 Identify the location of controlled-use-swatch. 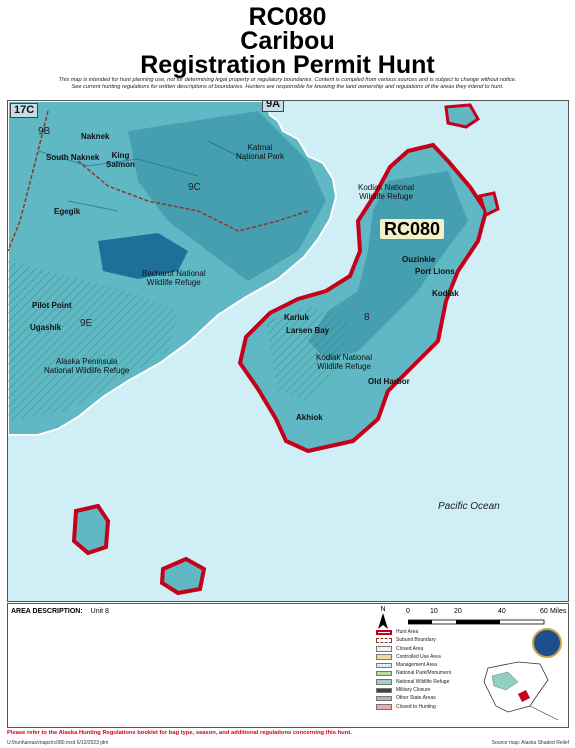
(384, 657).